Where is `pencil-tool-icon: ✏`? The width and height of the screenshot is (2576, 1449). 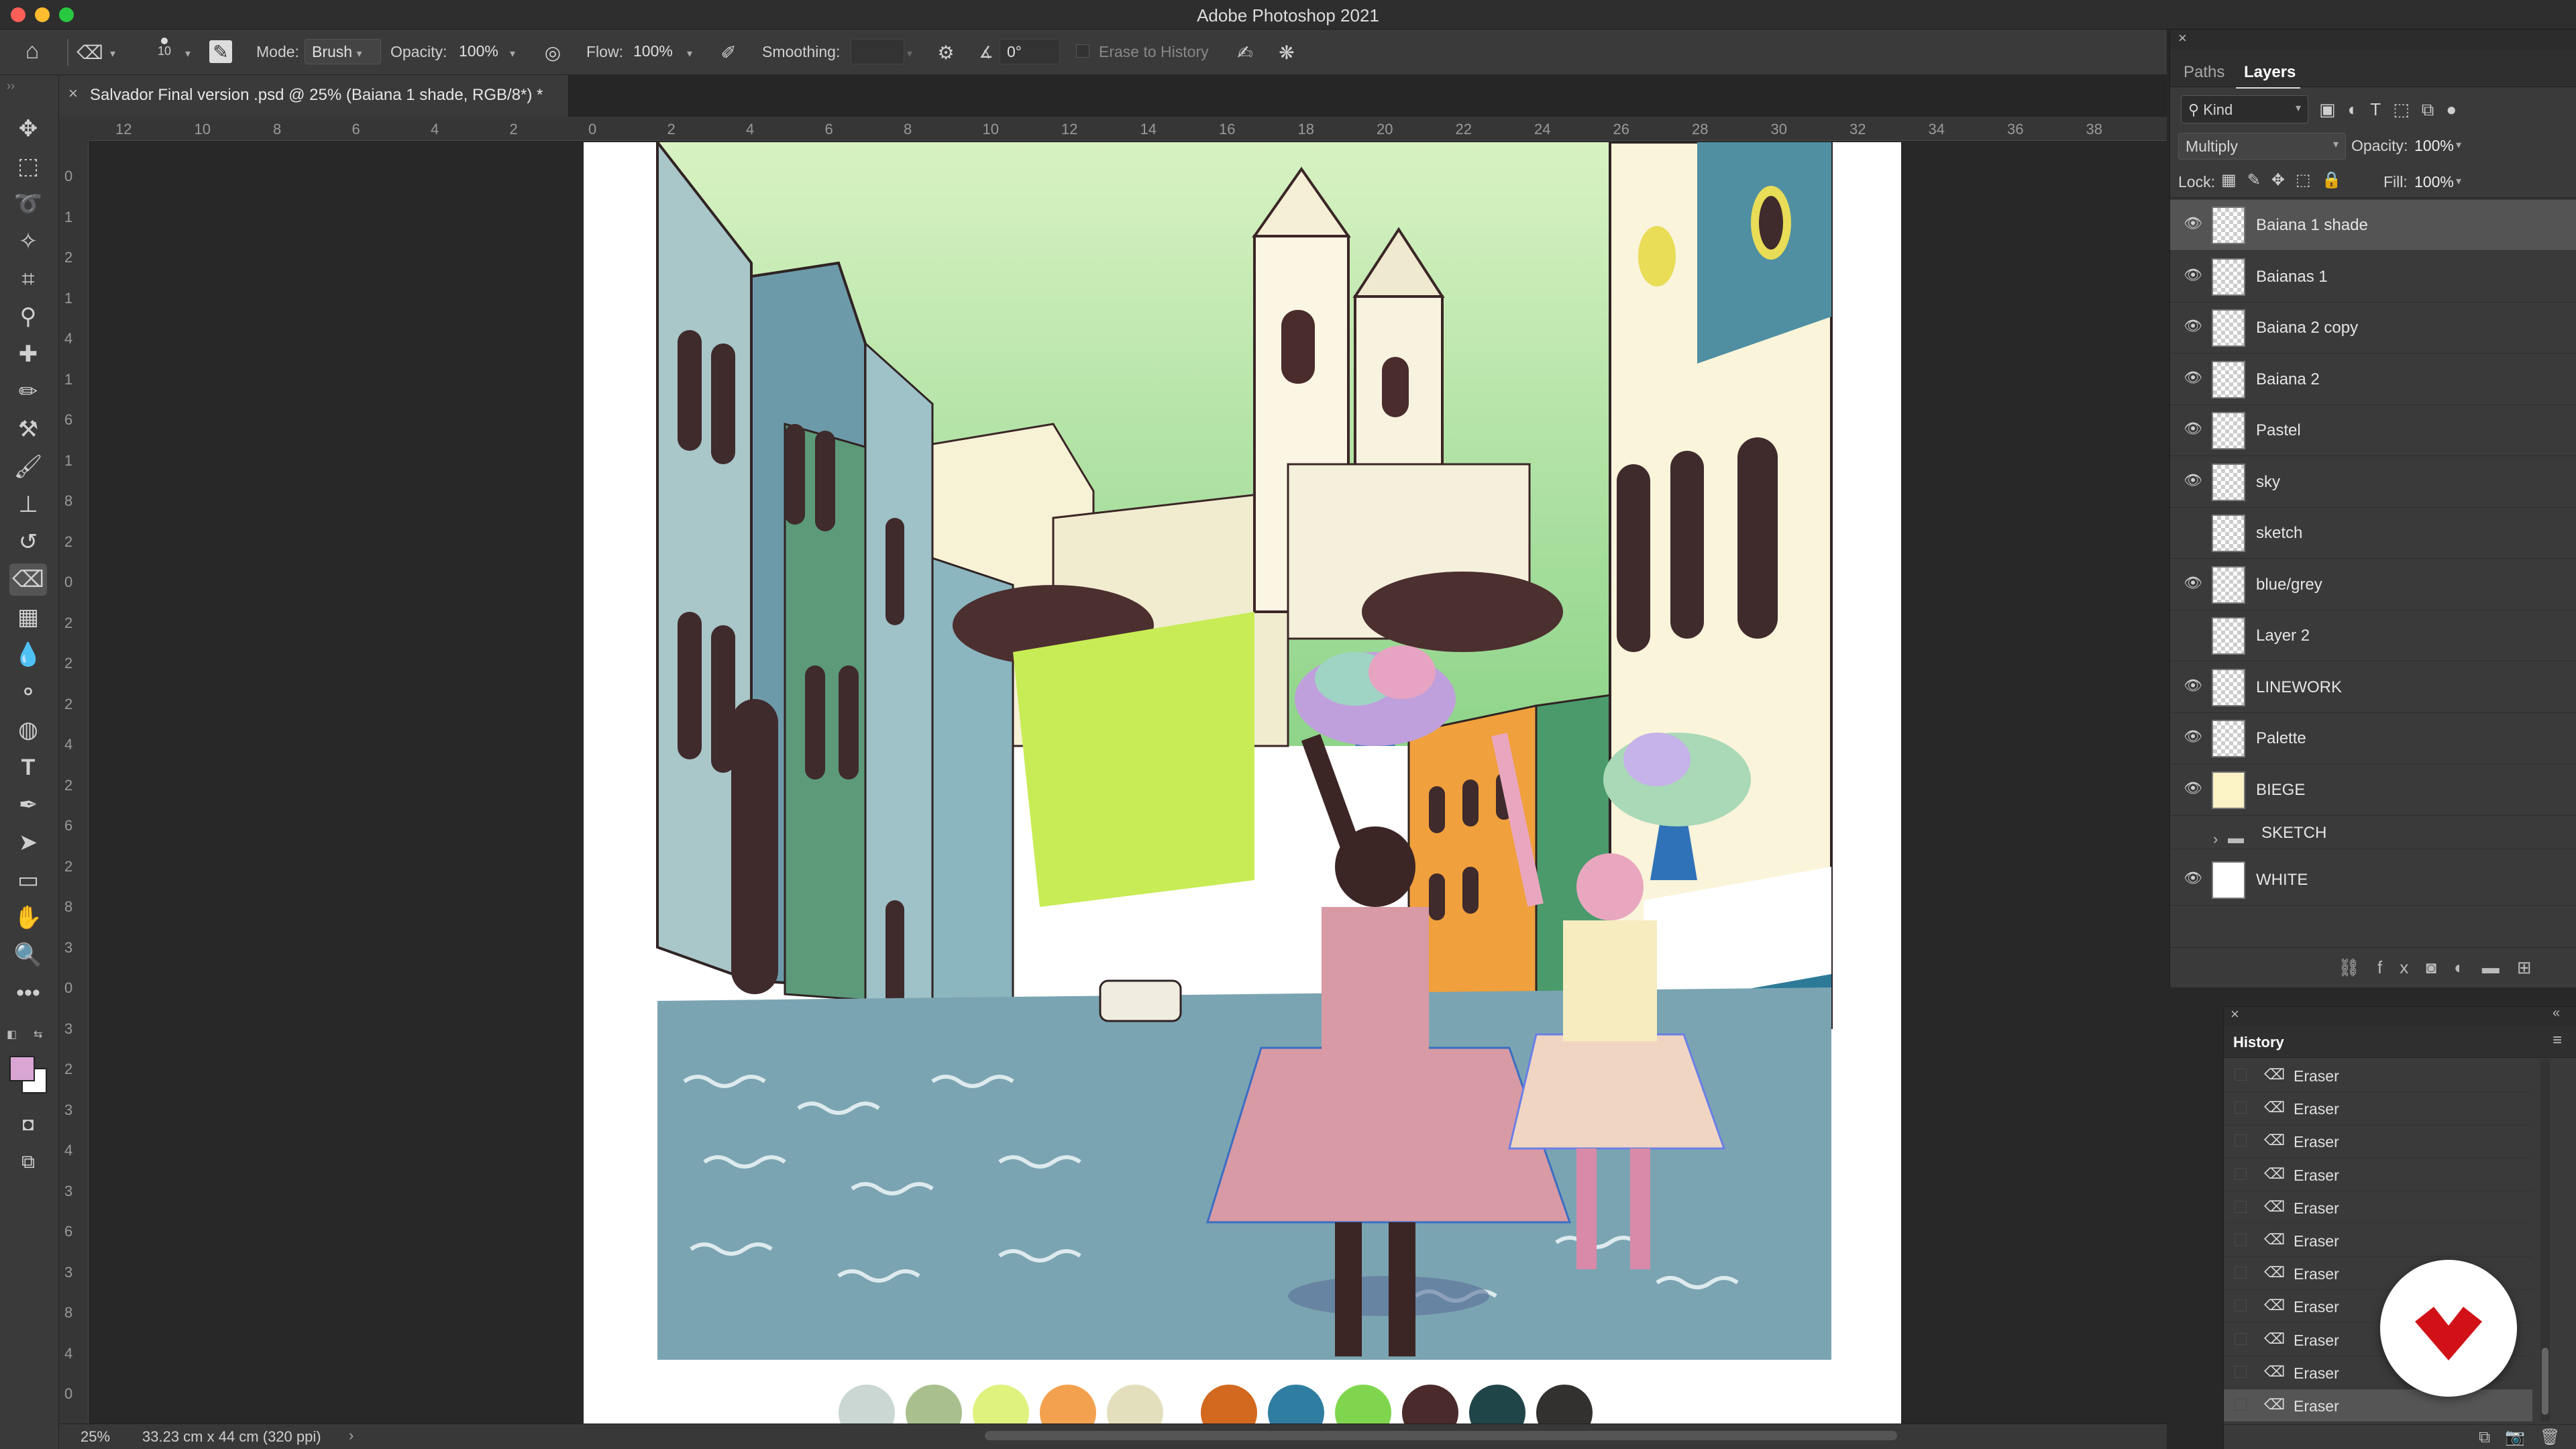 pencil-tool-icon: ✏ is located at coordinates (28, 392).